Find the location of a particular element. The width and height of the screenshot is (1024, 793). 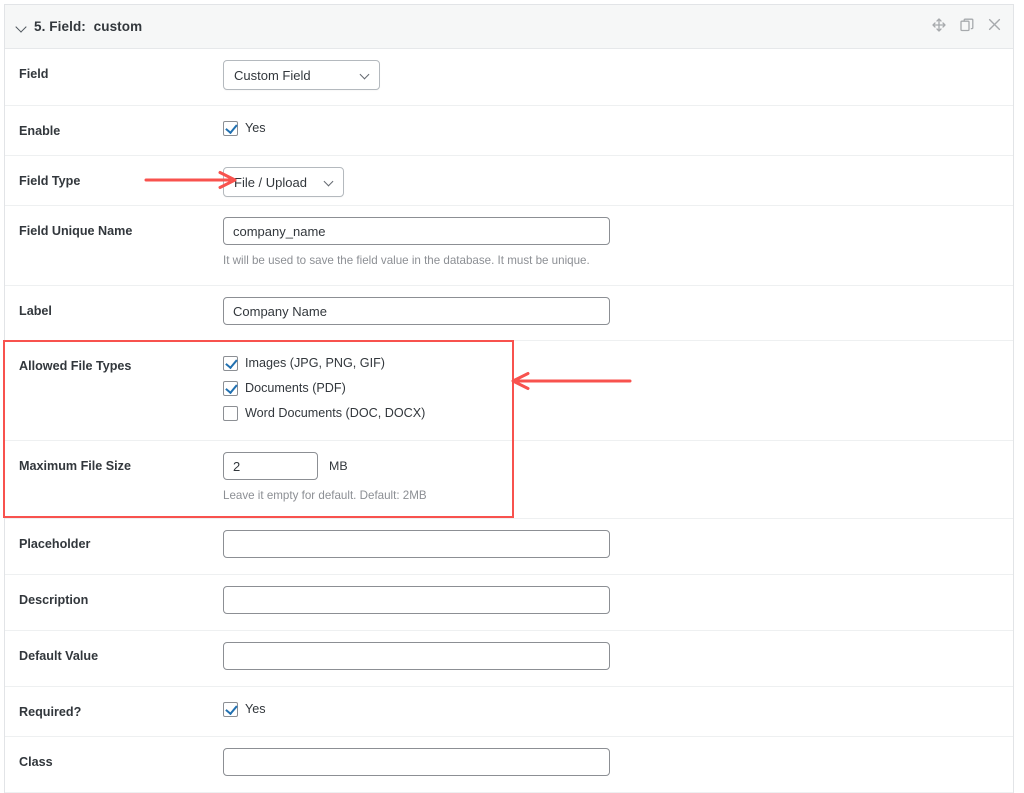

required-checkbox-line: Yes is located at coordinates (611, 709).